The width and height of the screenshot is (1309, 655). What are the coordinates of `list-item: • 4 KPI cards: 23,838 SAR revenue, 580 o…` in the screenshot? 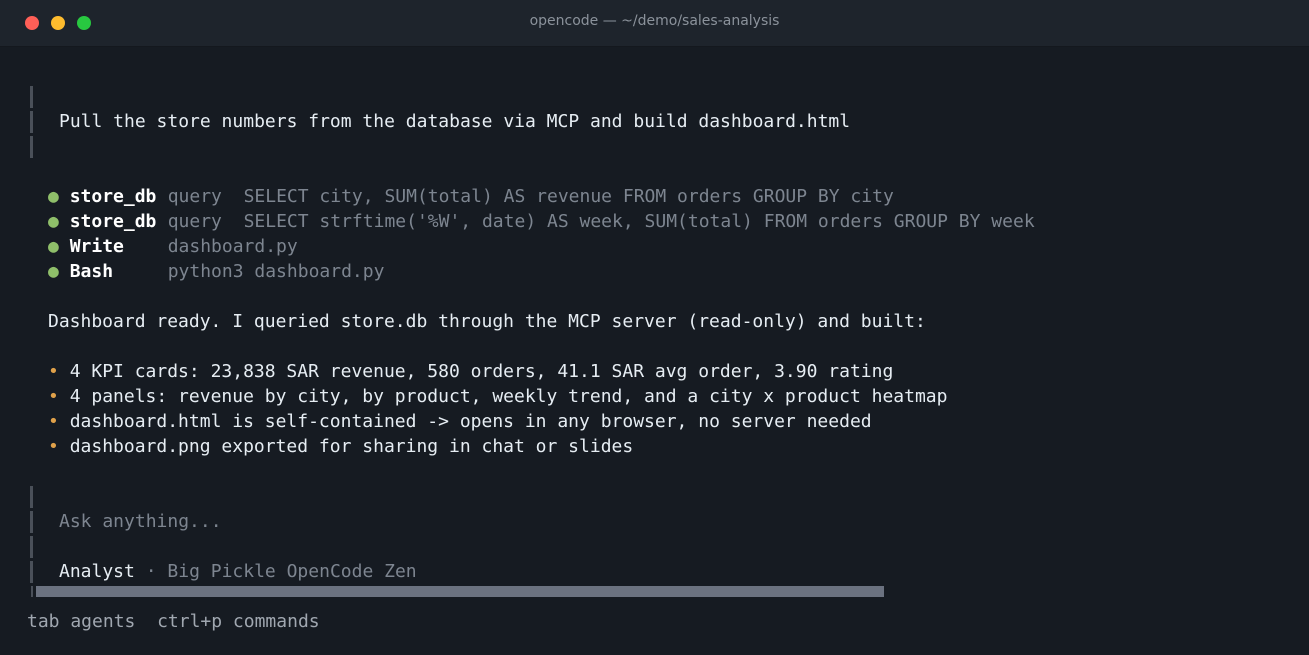 It's located at (470, 371).